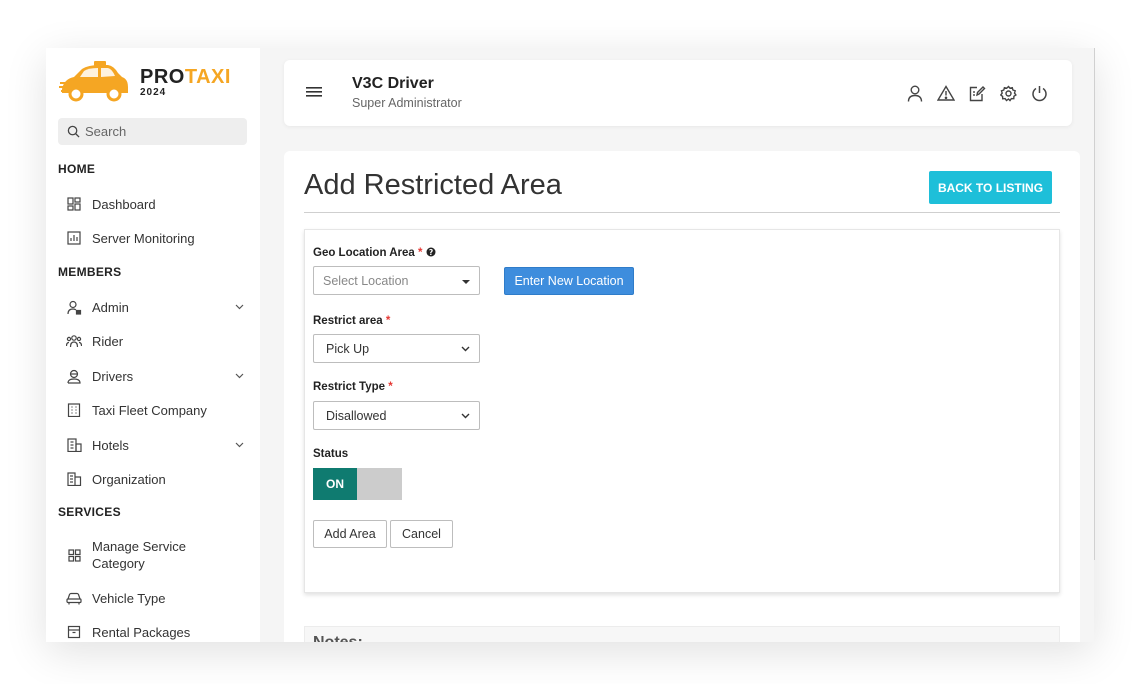 This screenshot has height=684, width=1135. What do you see at coordinates (90, 272) in the screenshot?
I see `section-title-members: MEMBERS` at bounding box center [90, 272].